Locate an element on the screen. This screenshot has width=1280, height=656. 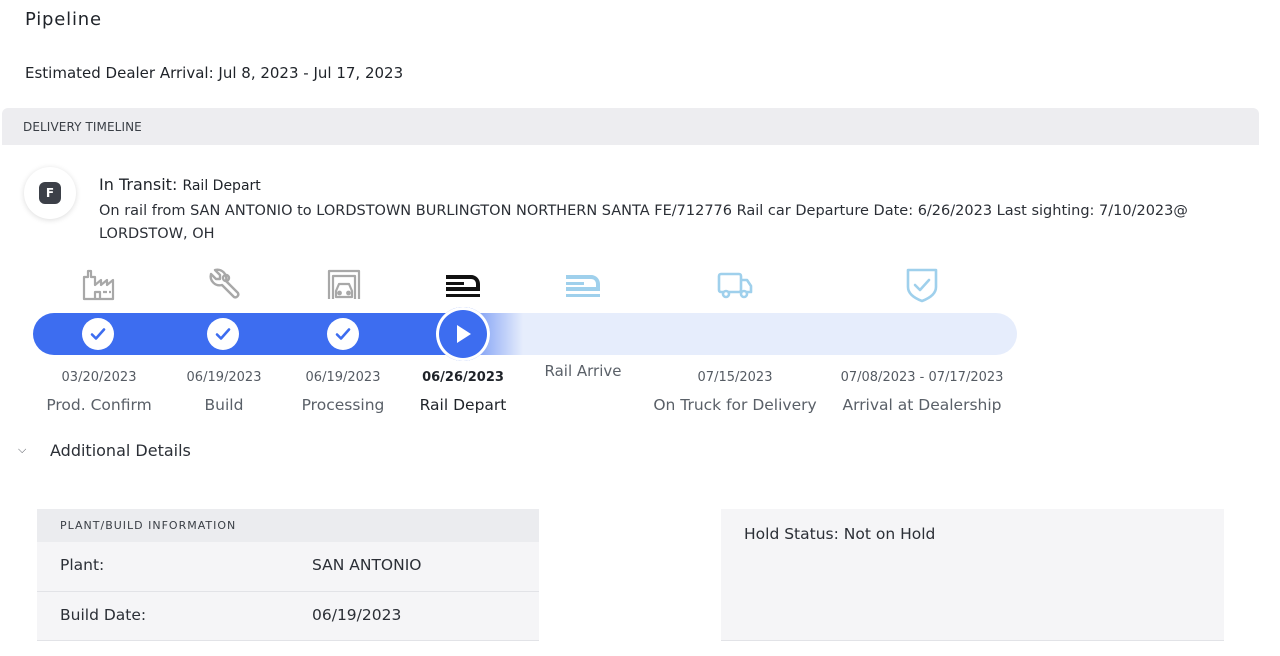
shield-check-icon is located at coordinates (922, 285).